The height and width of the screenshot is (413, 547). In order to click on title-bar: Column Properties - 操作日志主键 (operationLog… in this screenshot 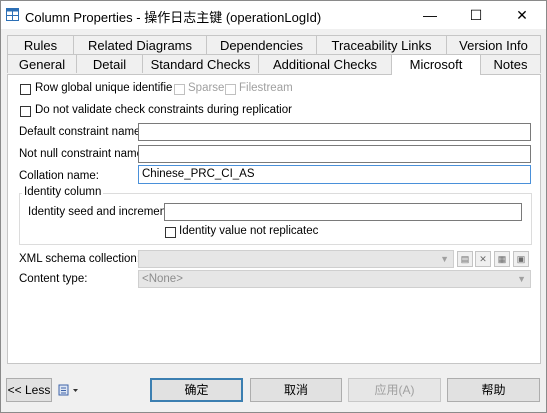, I will do `click(273, 15)`.